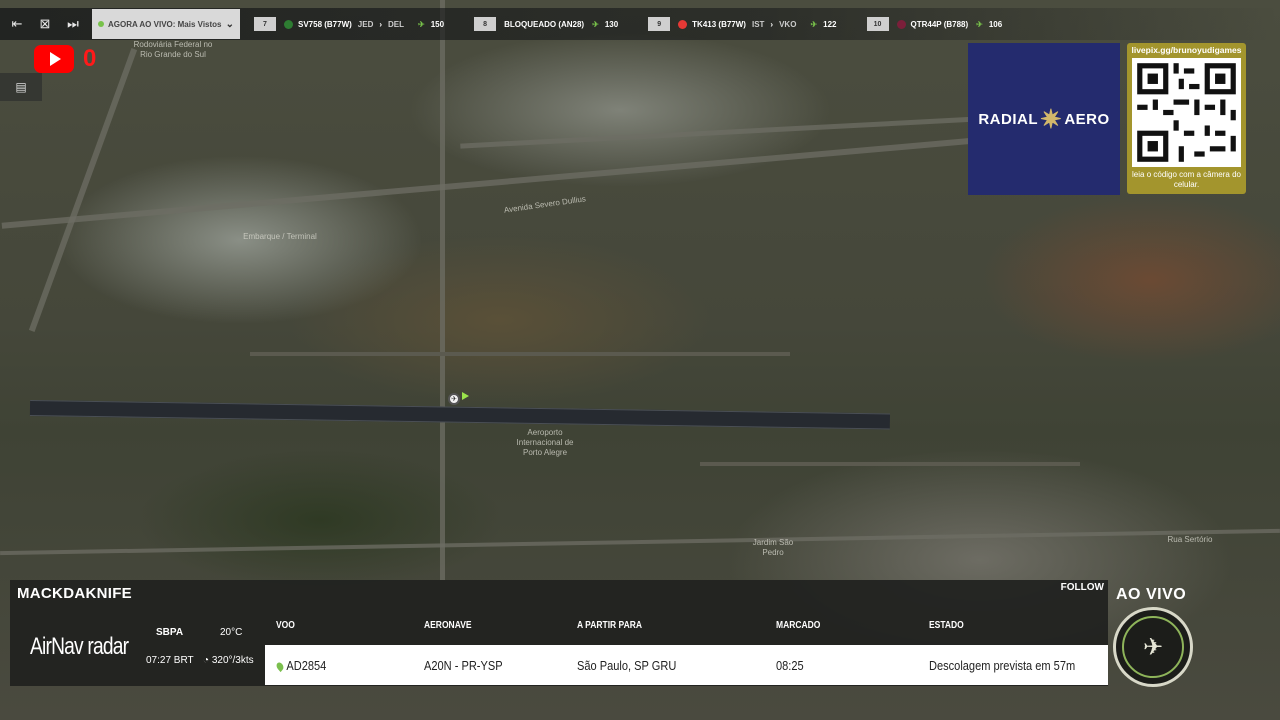  I want to click on live-dot-icon, so click(101, 24).